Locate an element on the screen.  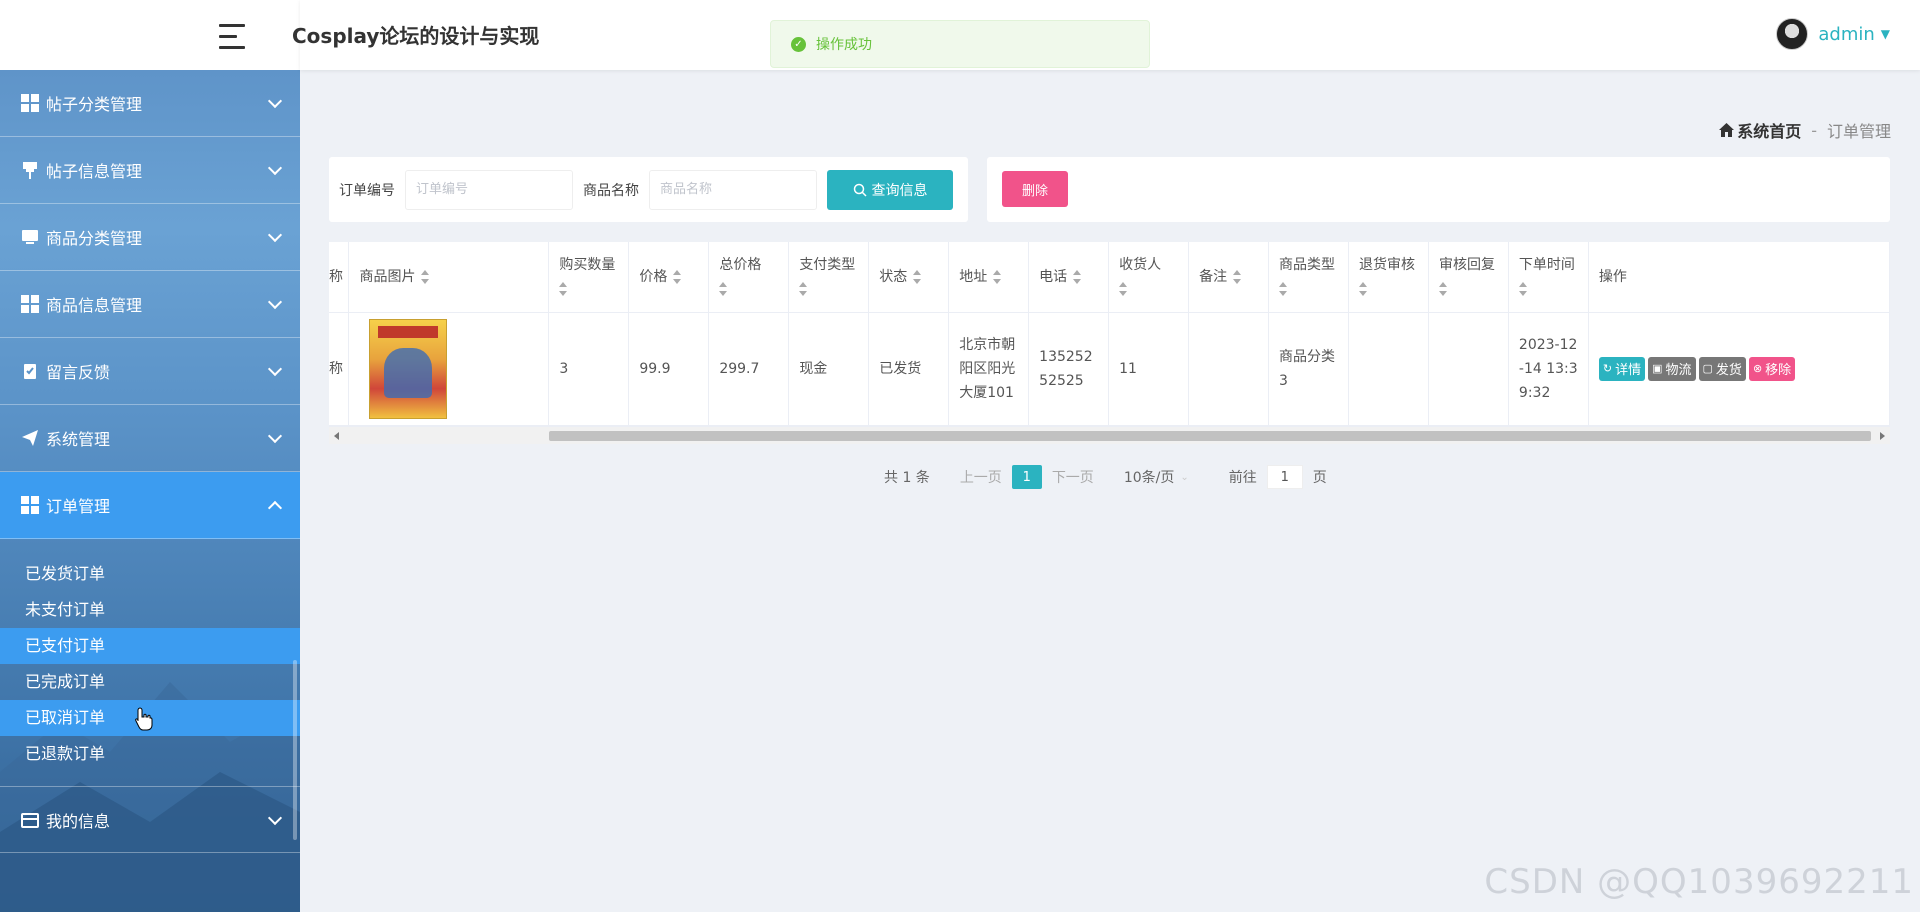
remove-button: ⊗ 移除 is located at coordinates (1772, 368).